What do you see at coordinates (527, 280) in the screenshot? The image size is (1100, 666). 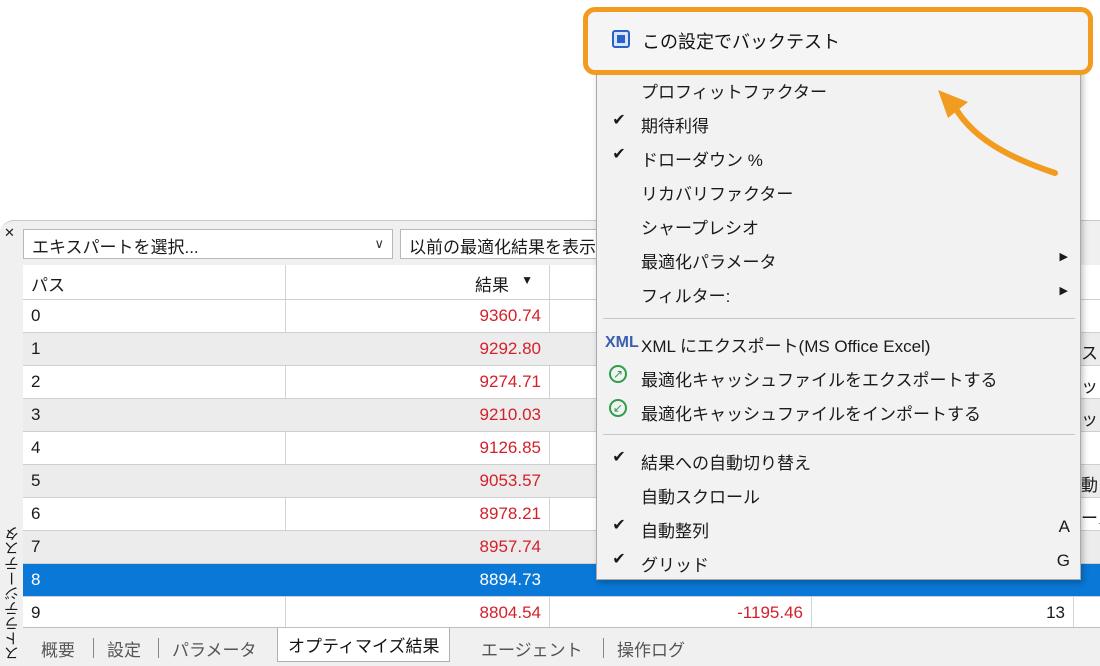 I see `sort-desc-icon: ▼` at bounding box center [527, 280].